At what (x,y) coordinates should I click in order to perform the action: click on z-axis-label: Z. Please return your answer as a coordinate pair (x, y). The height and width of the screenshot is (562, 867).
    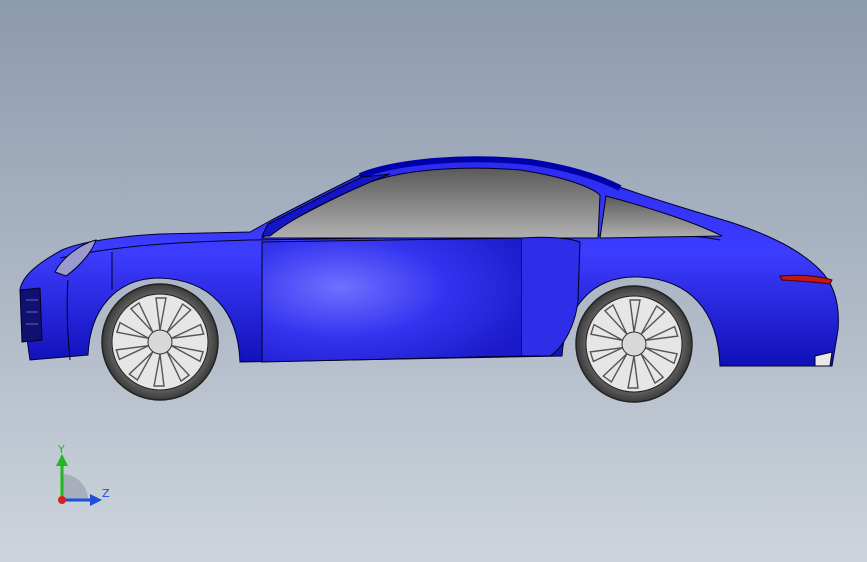
    Looking at the image, I should click on (106, 493).